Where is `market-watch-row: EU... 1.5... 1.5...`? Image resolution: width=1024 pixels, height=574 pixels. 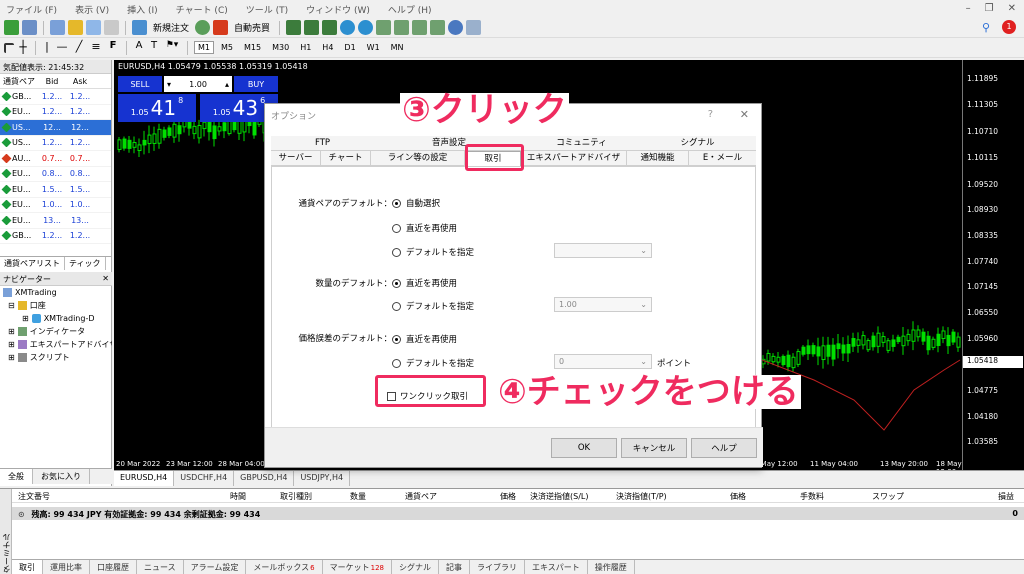
market-watch-row: EU... 1.5... 1.5... is located at coordinates (55, 190).